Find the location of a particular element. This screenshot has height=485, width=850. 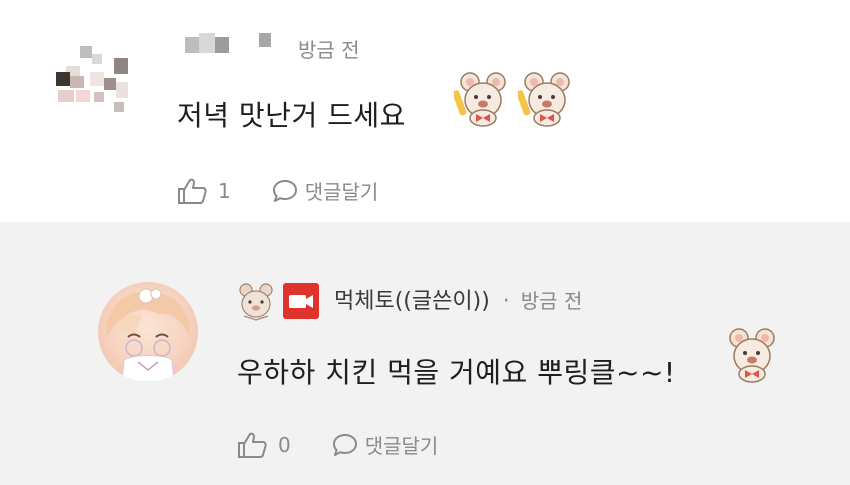

level-badge-icon is located at coordinates (256, 302).